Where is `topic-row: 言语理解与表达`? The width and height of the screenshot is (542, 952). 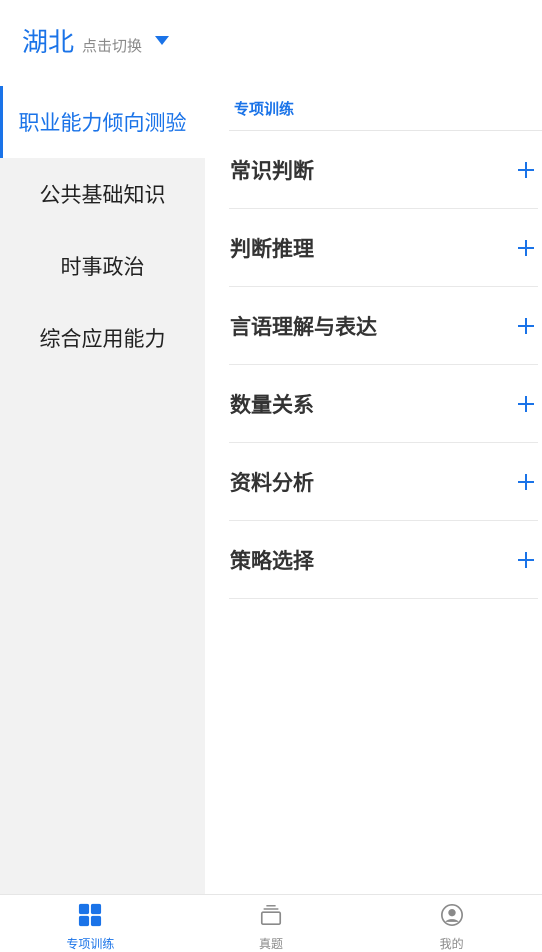 topic-row: 言语理解与表达 is located at coordinates (383, 326).